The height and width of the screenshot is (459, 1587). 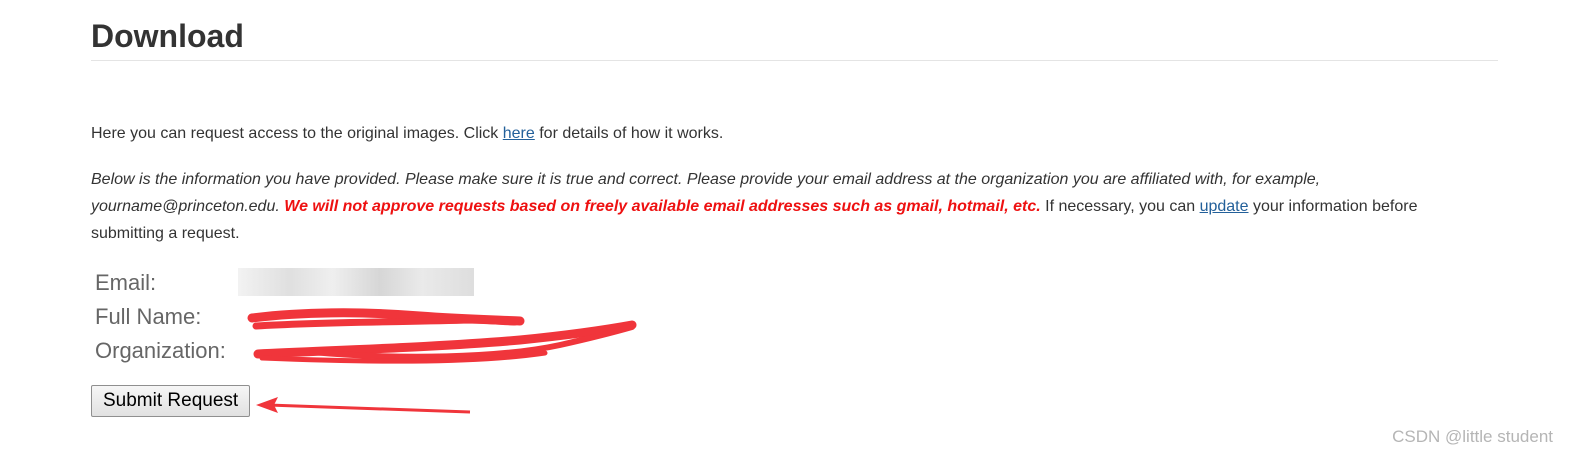 What do you see at coordinates (171, 401) in the screenshot?
I see `submit-request-button: Submit Request` at bounding box center [171, 401].